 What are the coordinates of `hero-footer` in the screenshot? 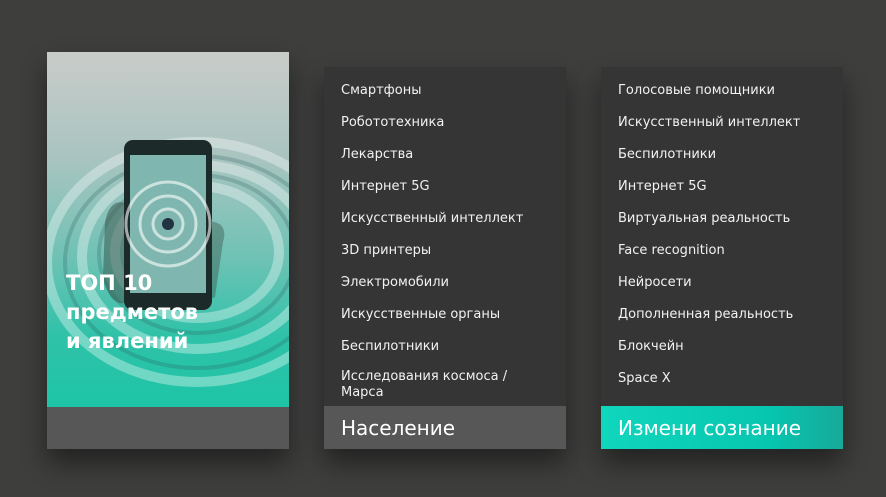 It's located at (168, 428).